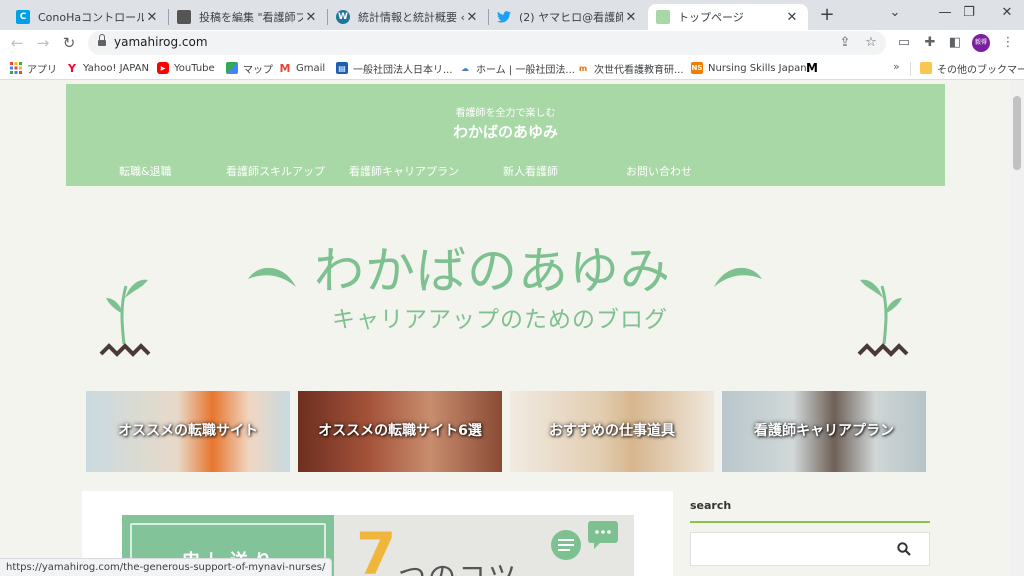 The width and height of the screenshot is (1024, 576). I want to click on bookmark-label: Yahoo! JAPAN, so click(116, 68).